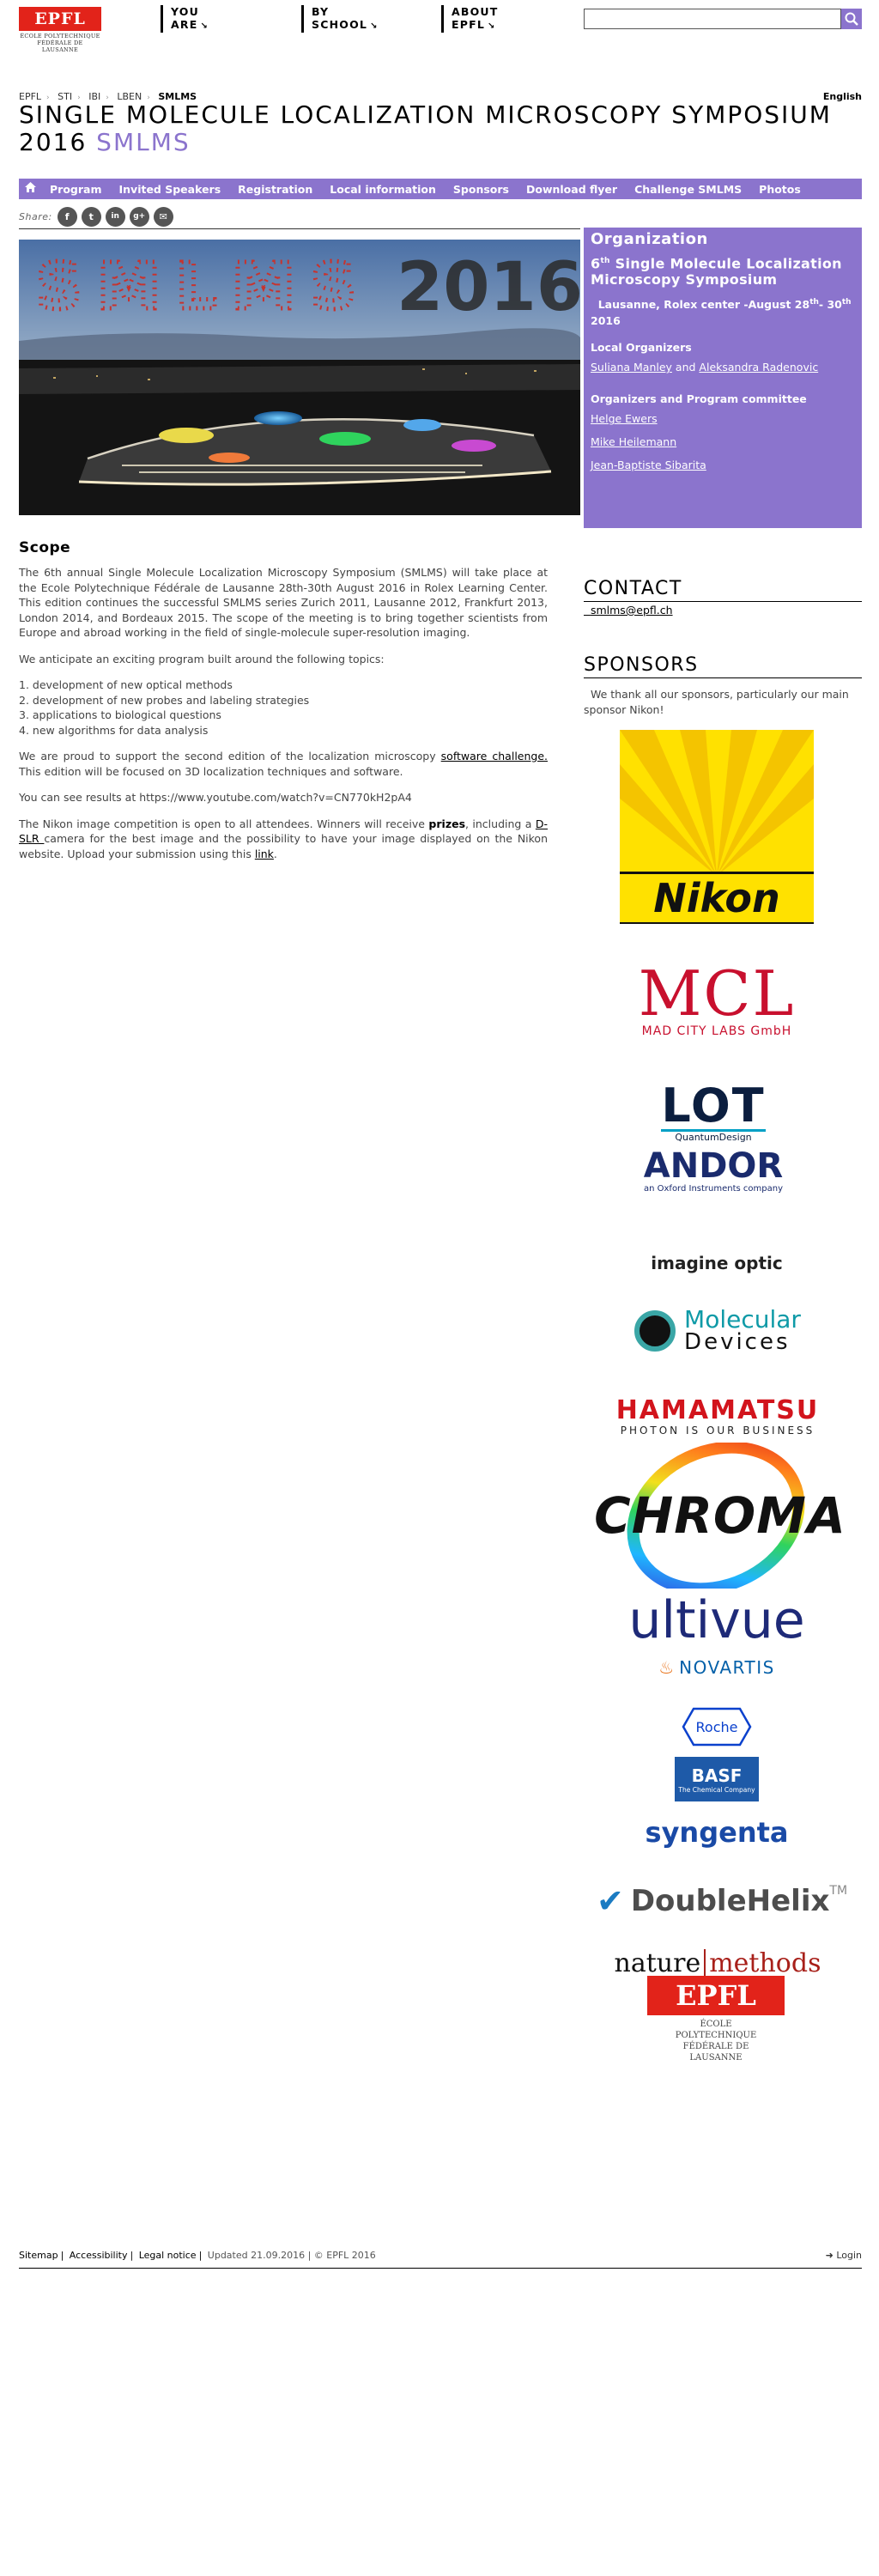  I want to click on organization-heading: Organization, so click(649, 239).